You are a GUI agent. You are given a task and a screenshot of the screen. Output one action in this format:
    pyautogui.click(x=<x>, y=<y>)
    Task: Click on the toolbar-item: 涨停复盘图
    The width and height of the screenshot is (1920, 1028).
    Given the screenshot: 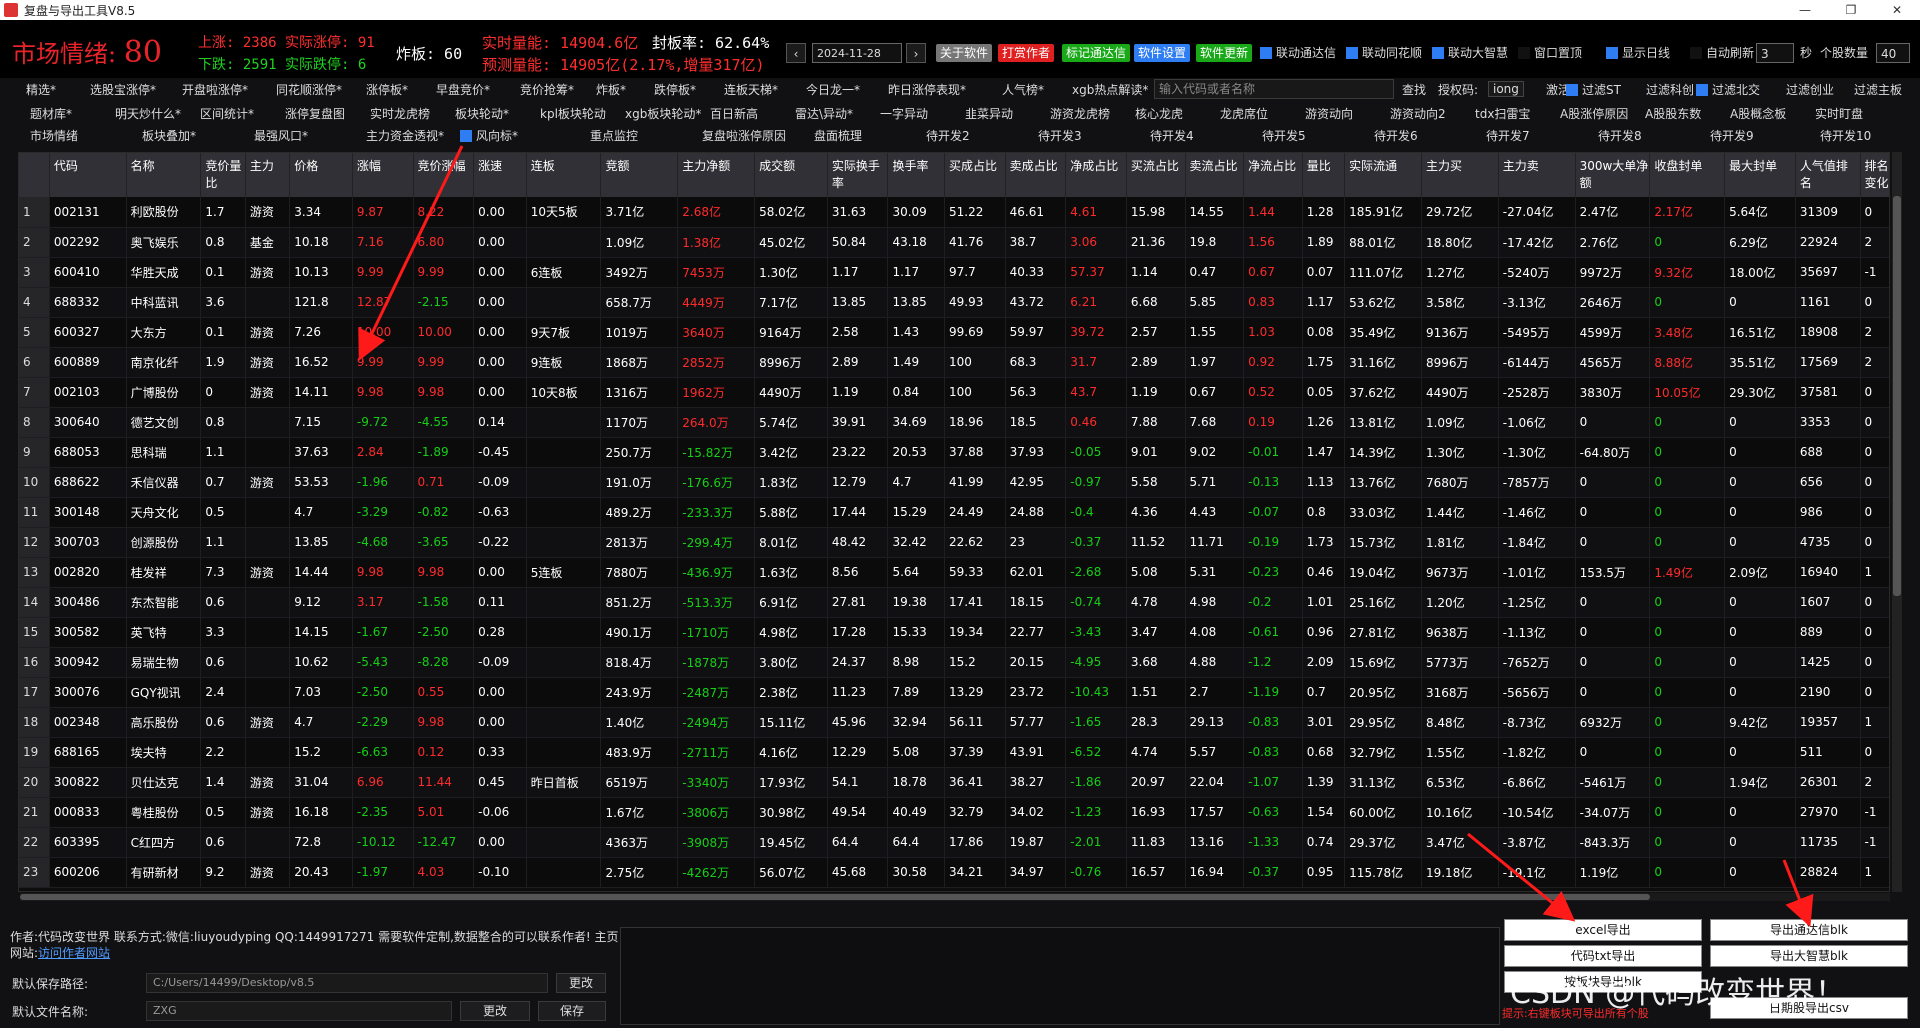 What is the action you would take?
    pyautogui.click(x=315, y=113)
    